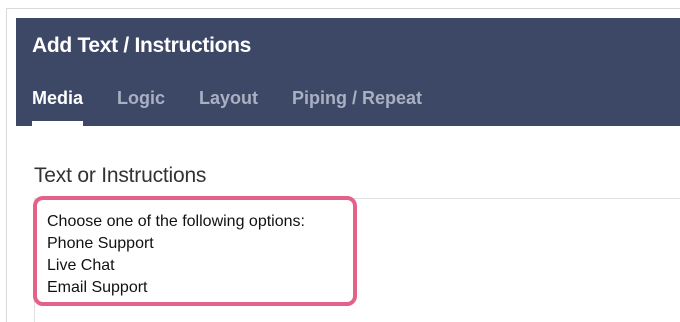 The height and width of the screenshot is (322, 680). I want to click on tab-piping-repeat: Piping / Repeat, so click(357, 106).